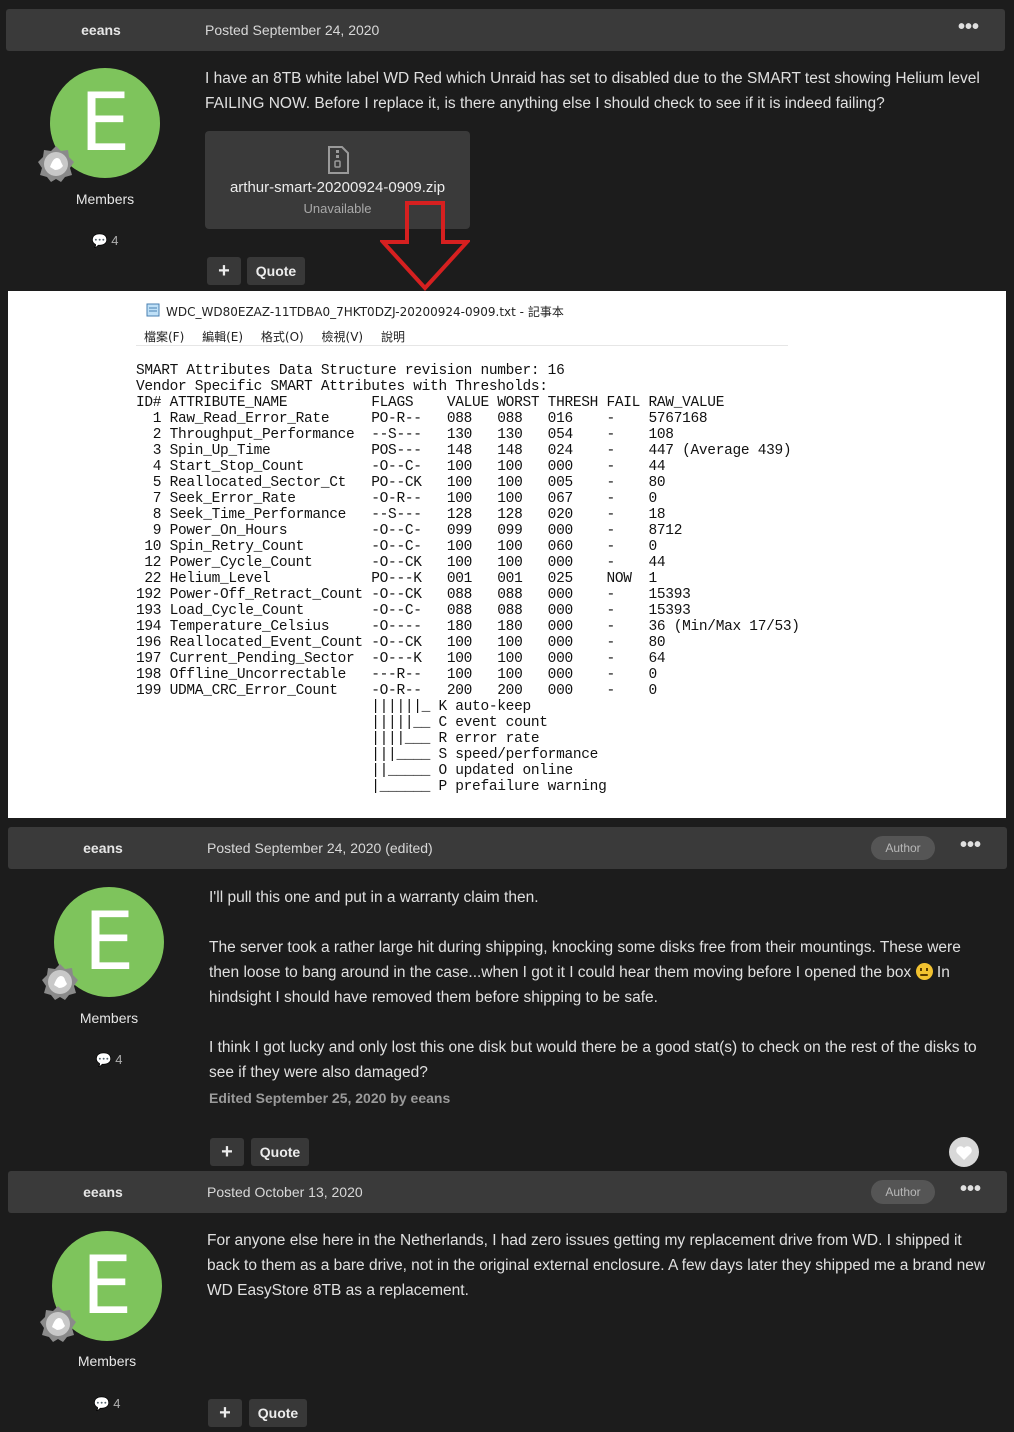  I want to click on post-header: eeans Posted October 13, 2020 Author •••, so click(507, 1192).